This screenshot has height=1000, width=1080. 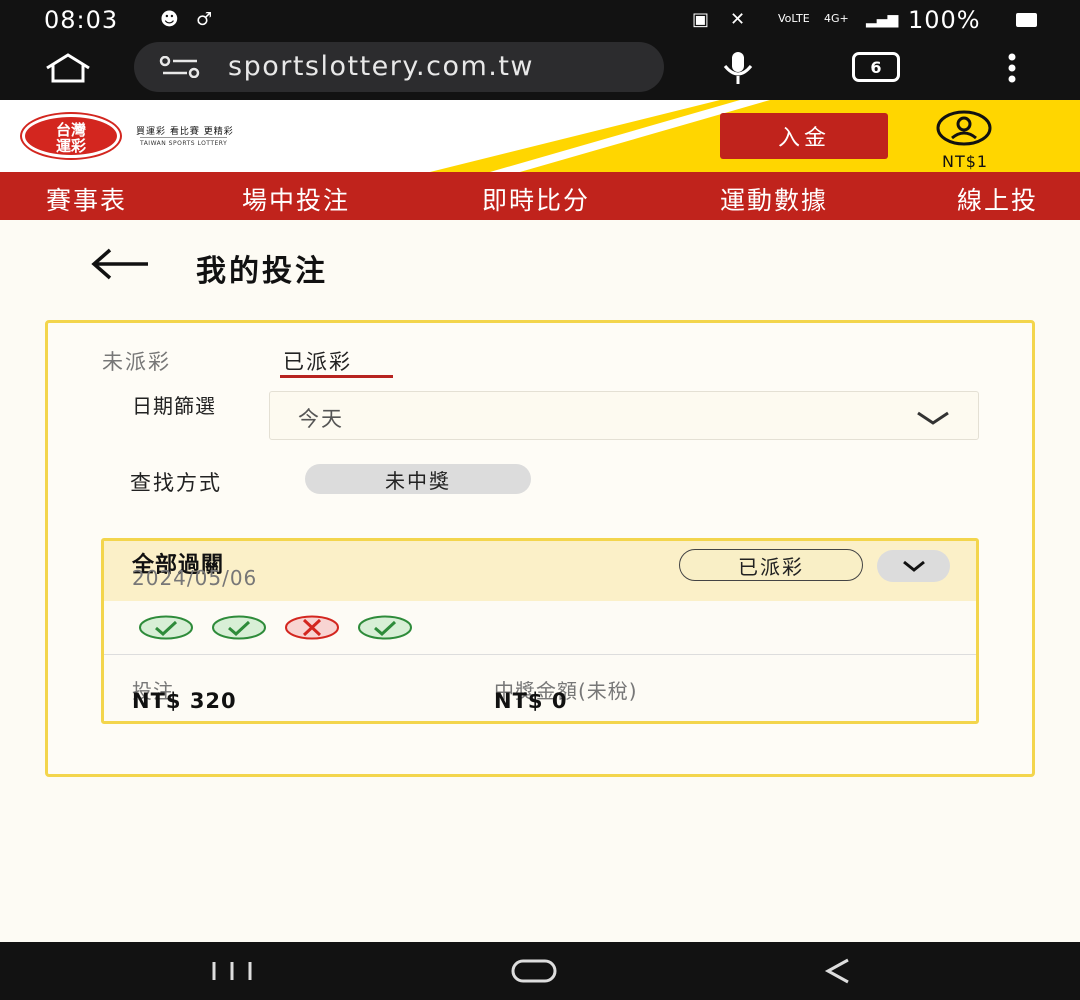 I want to click on expand-bet-button, so click(x=913, y=566).